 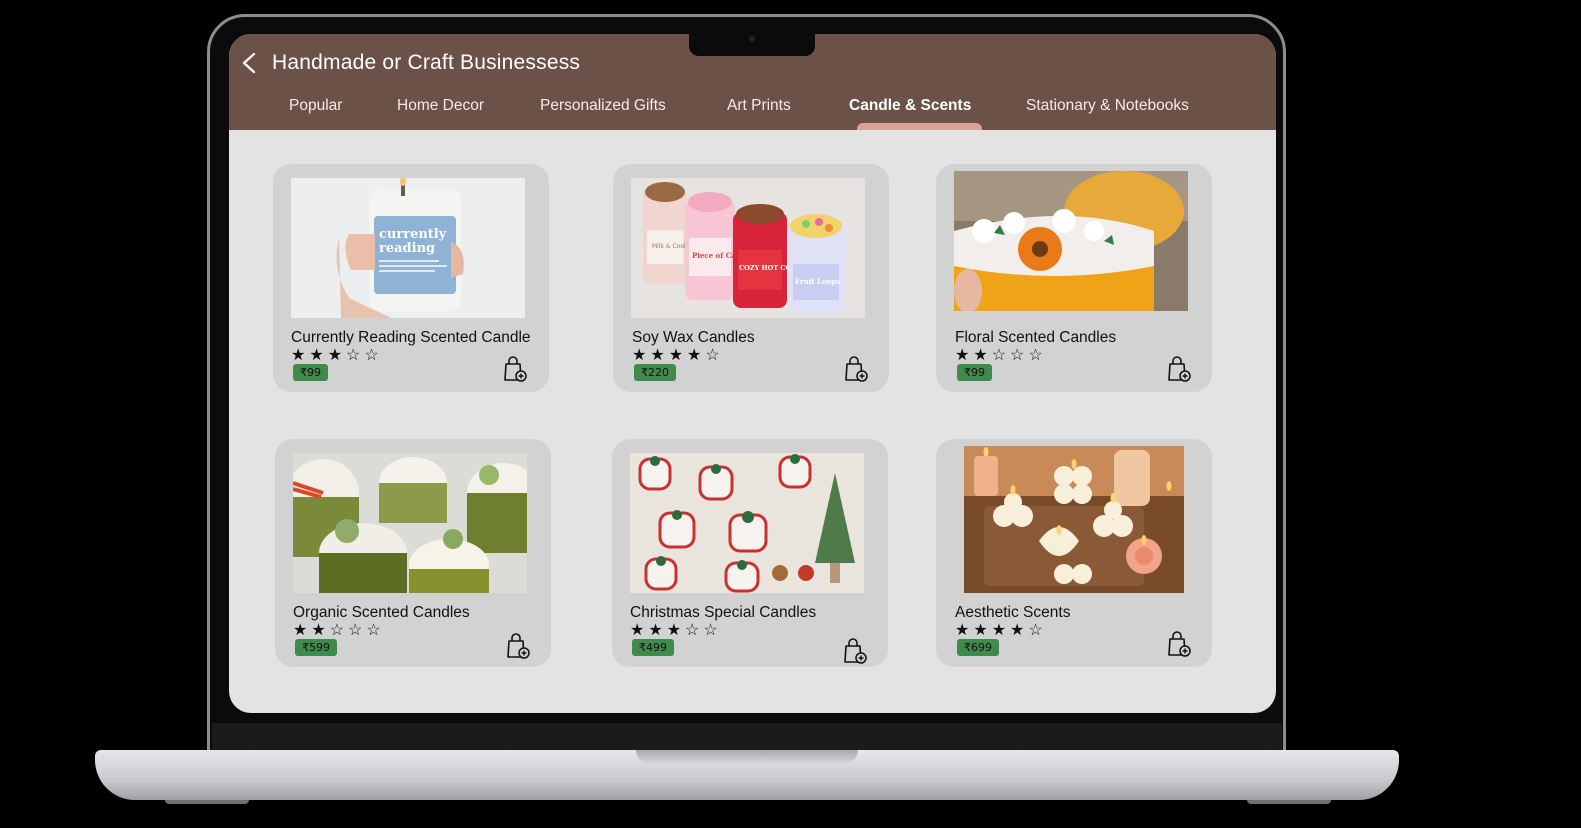 I want to click on product-title: Soy Wax Candles, so click(x=693, y=337).